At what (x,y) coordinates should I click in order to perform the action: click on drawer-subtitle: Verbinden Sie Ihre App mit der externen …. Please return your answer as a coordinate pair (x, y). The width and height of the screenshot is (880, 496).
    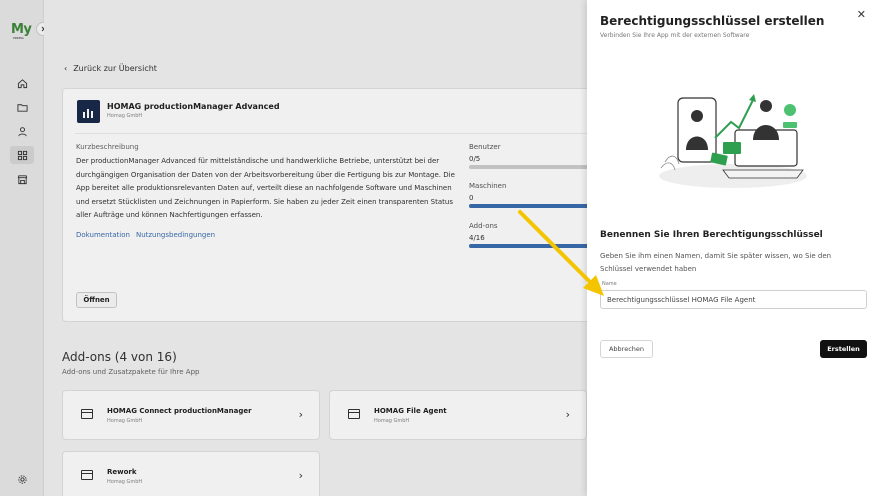
    Looking at the image, I should click on (675, 35).